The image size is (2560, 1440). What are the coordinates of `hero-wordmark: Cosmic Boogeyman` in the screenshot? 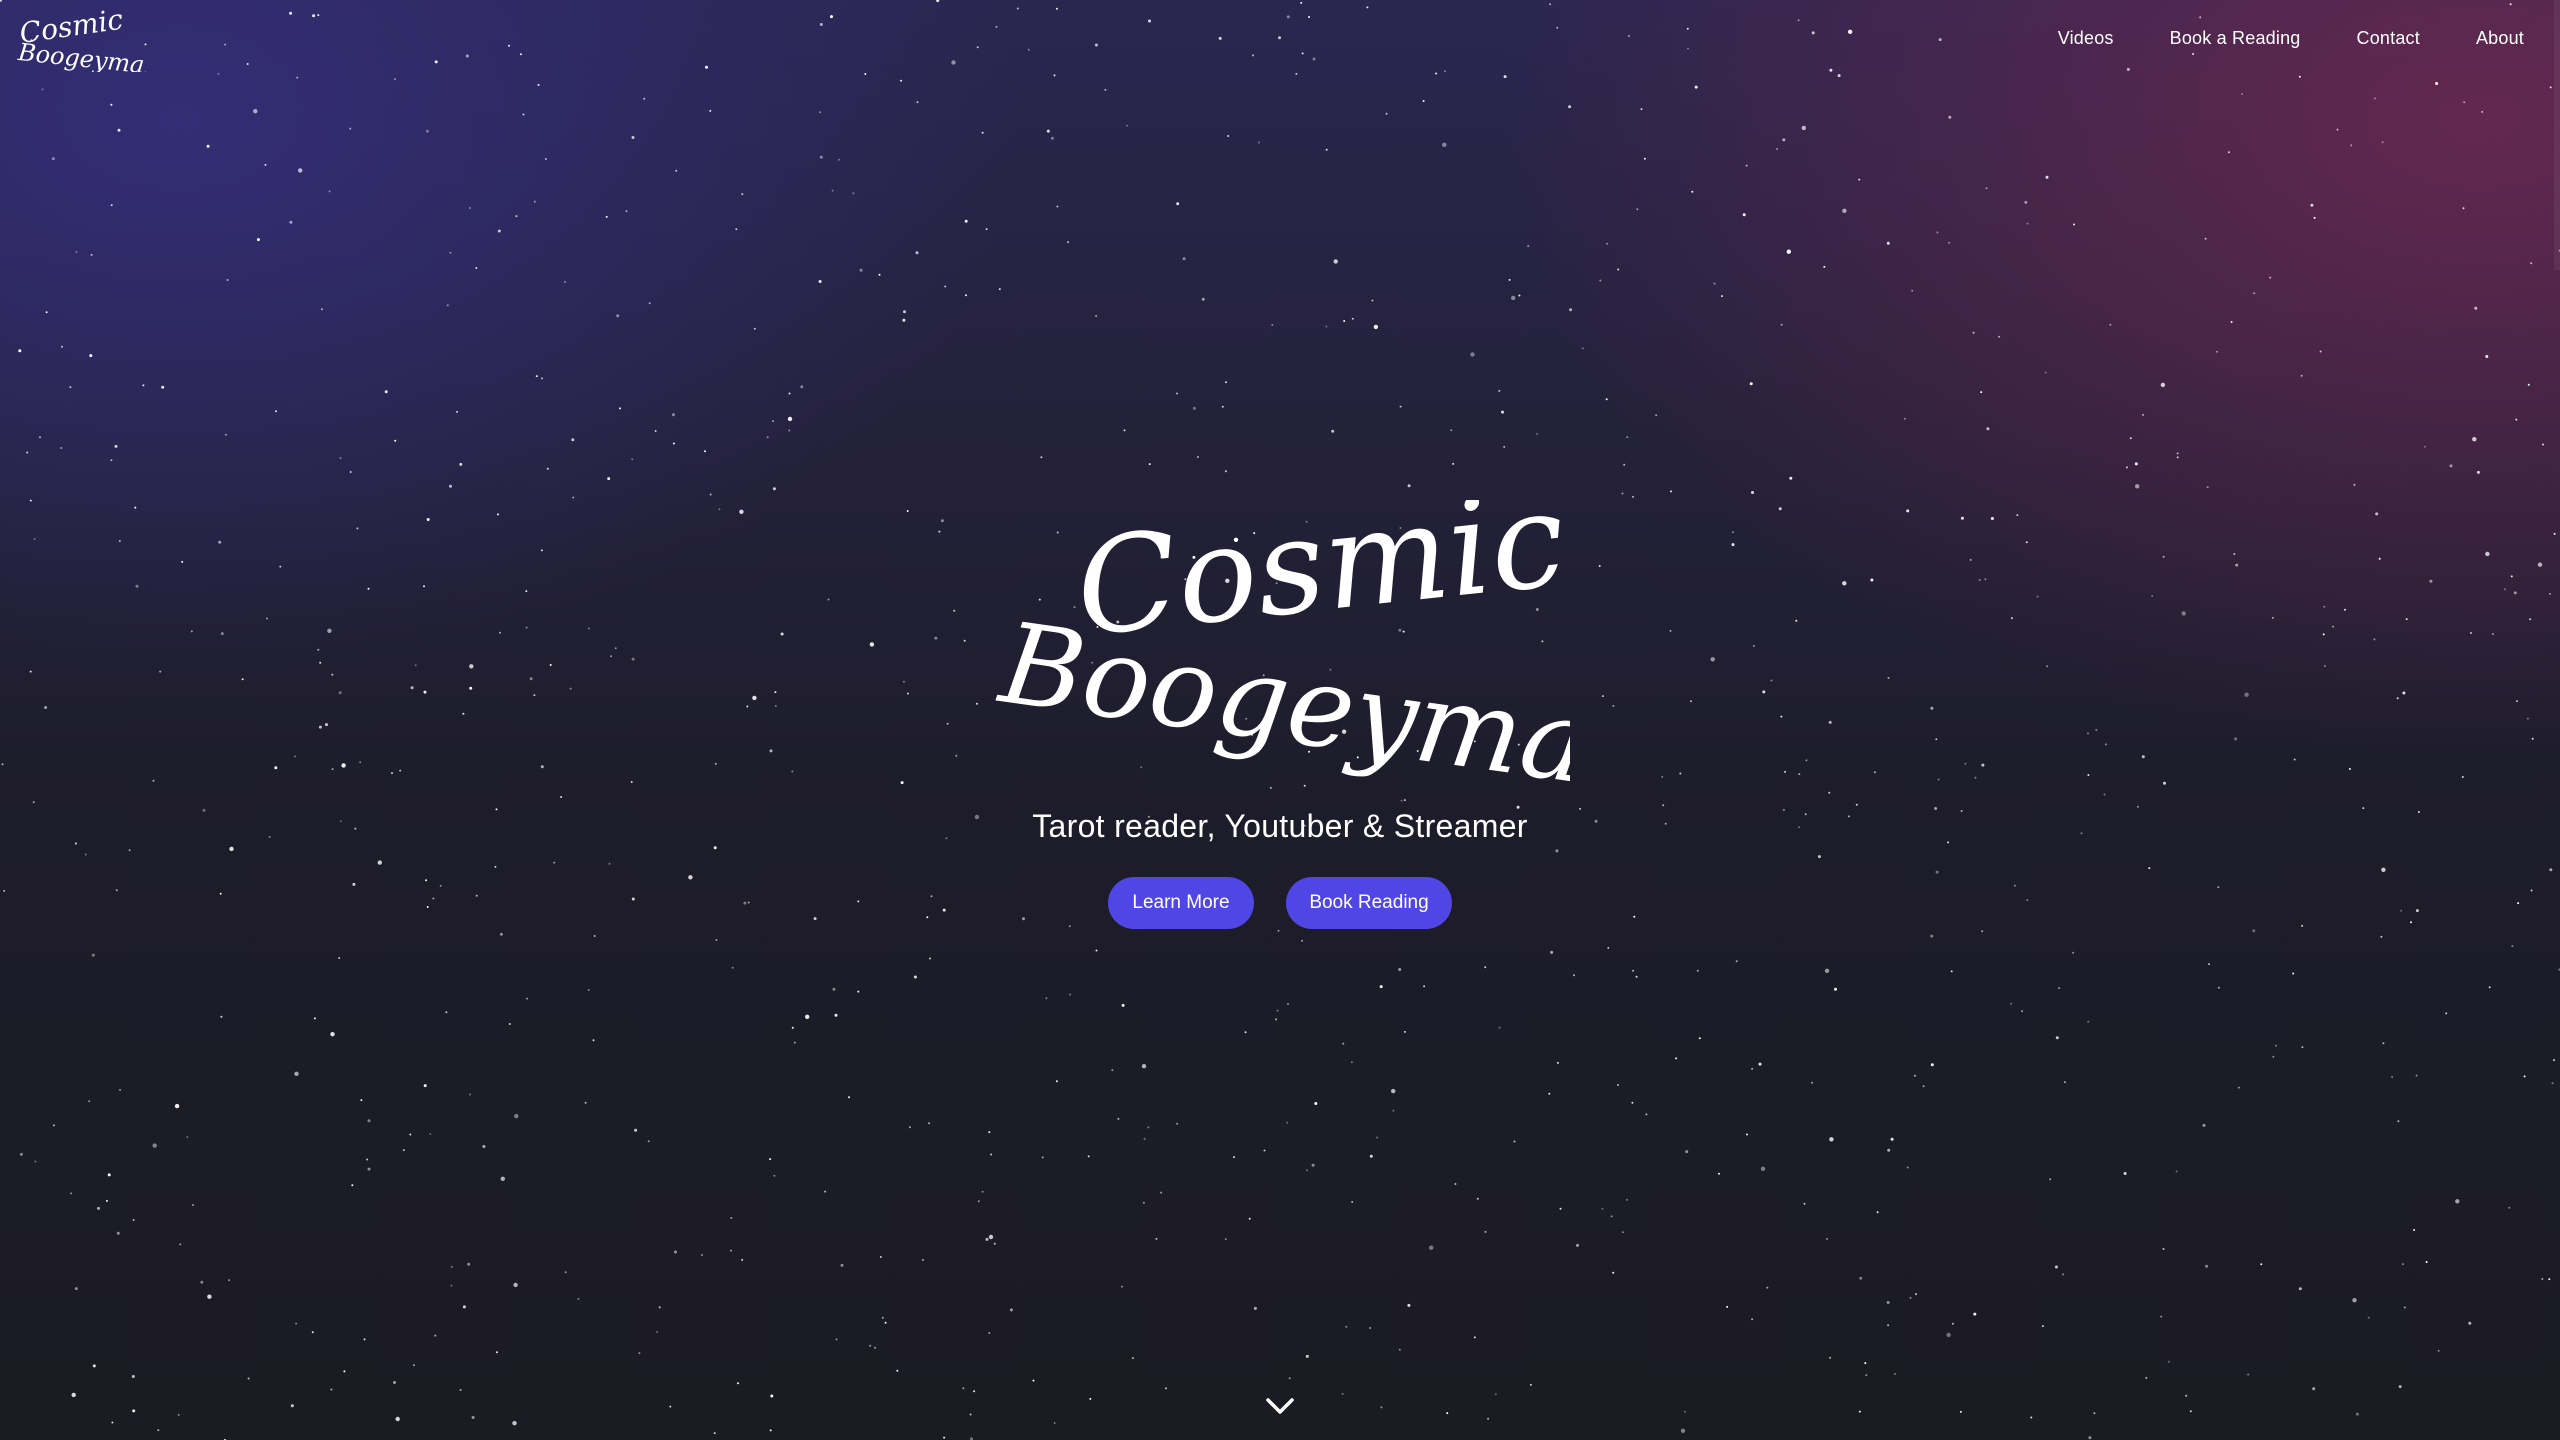 It's located at (1280, 645).